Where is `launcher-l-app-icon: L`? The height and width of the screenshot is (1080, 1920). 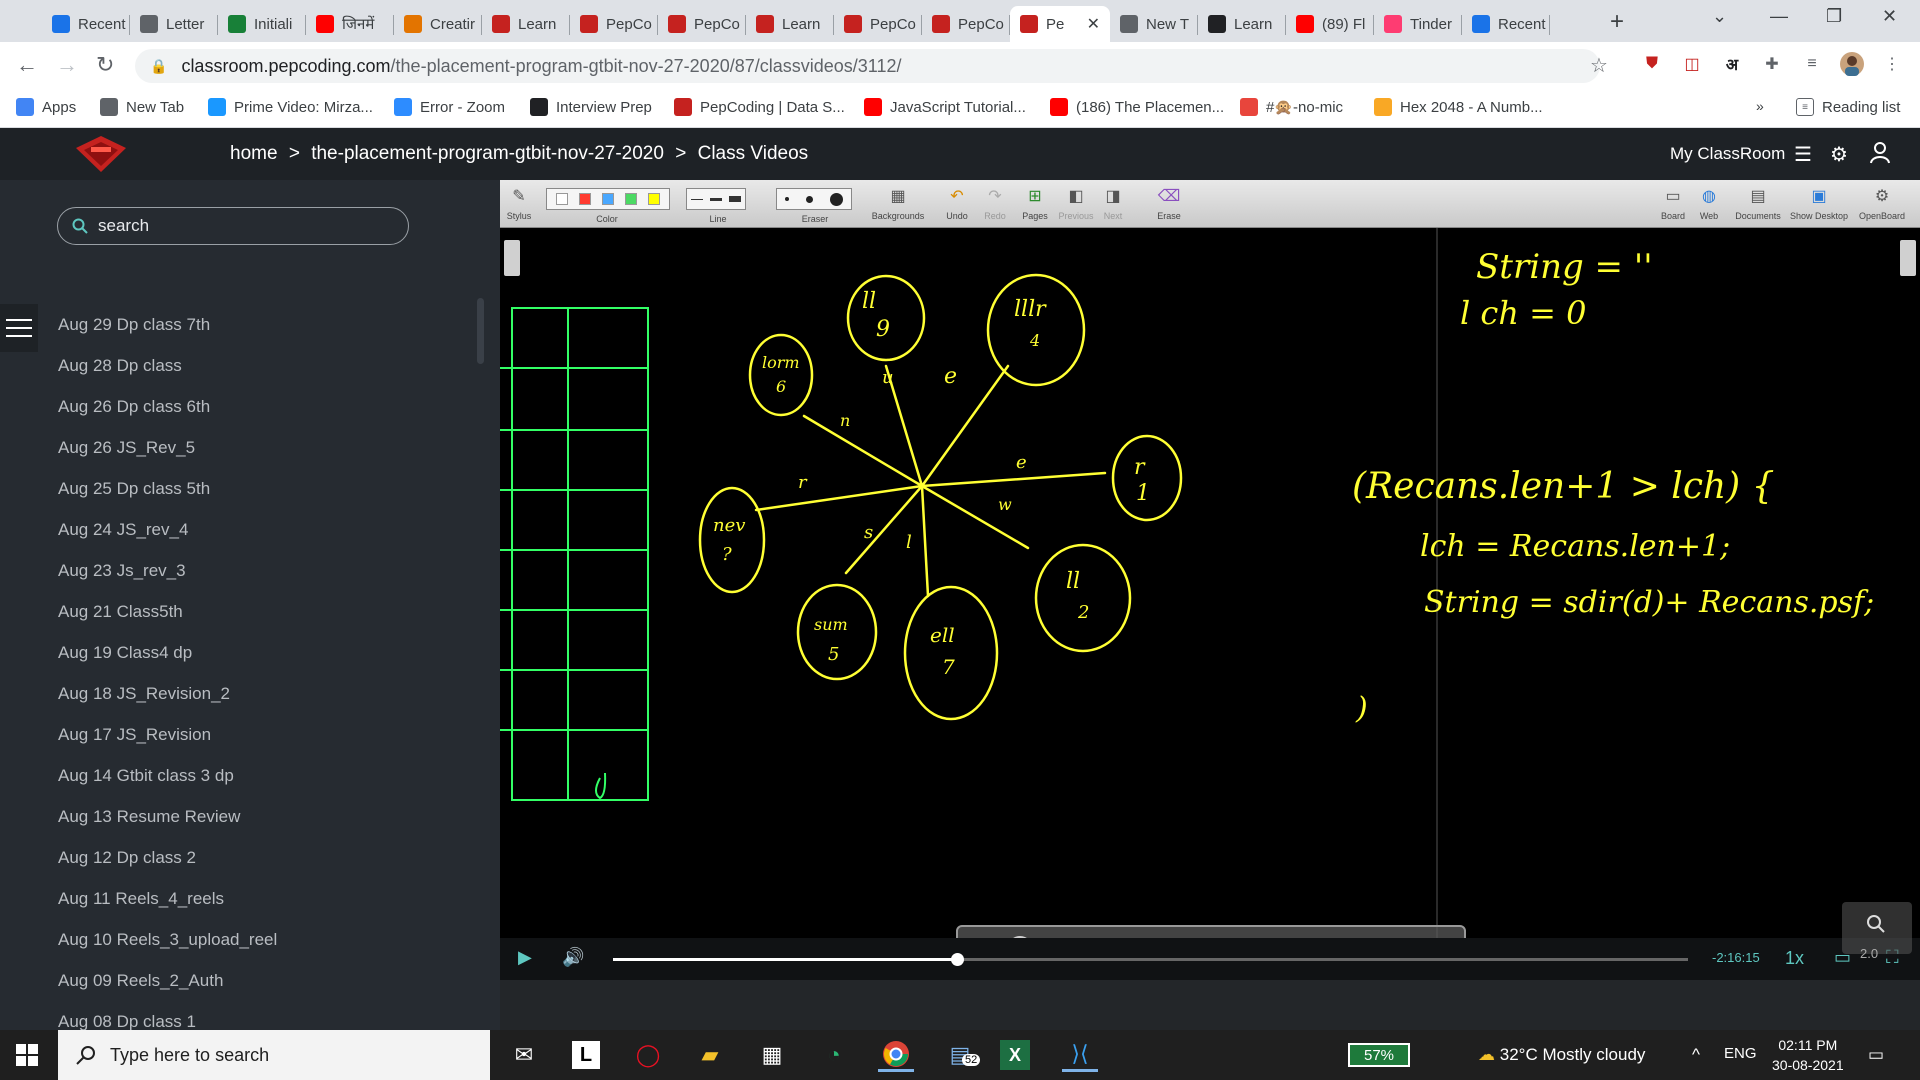 launcher-l-app-icon: L is located at coordinates (586, 1055).